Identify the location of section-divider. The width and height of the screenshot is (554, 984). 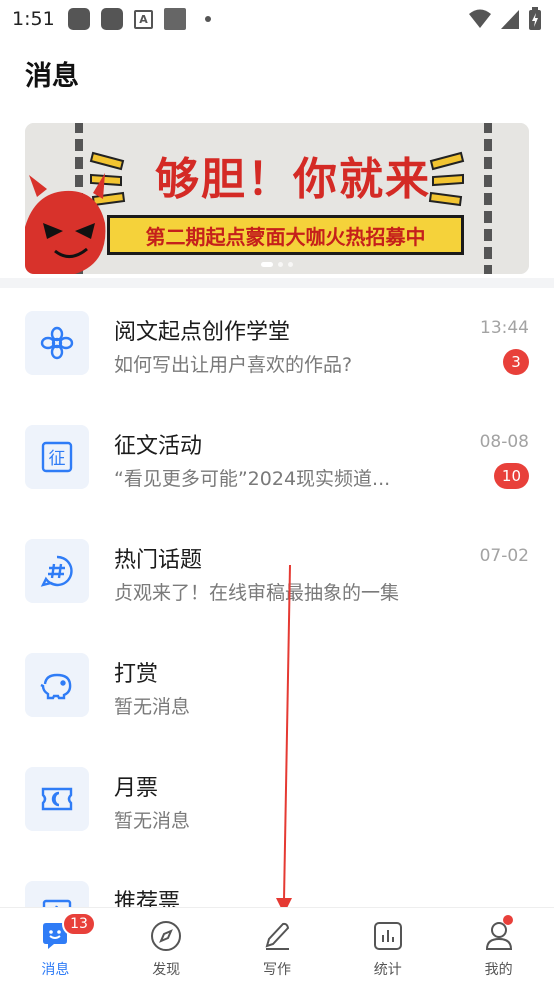
(277, 283).